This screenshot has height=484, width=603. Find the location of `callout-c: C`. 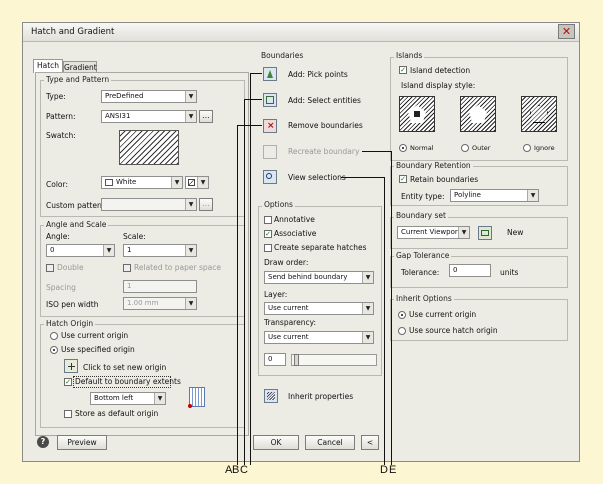

callout-c: C is located at coordinates (244, 470).